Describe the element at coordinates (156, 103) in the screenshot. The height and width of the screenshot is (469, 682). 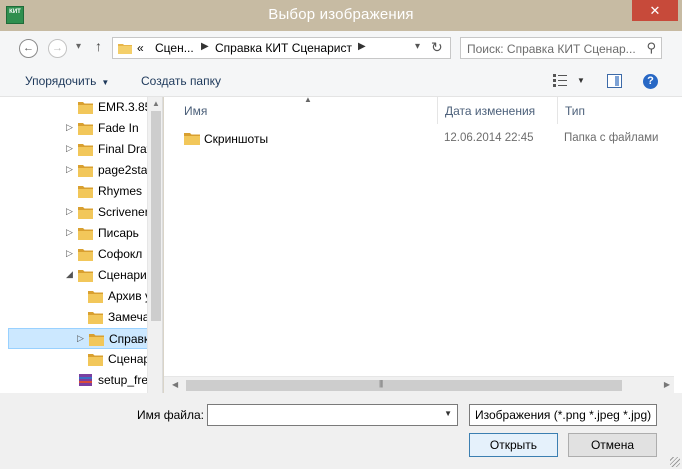
I see `scroll-up-icon: ▲` at that location.